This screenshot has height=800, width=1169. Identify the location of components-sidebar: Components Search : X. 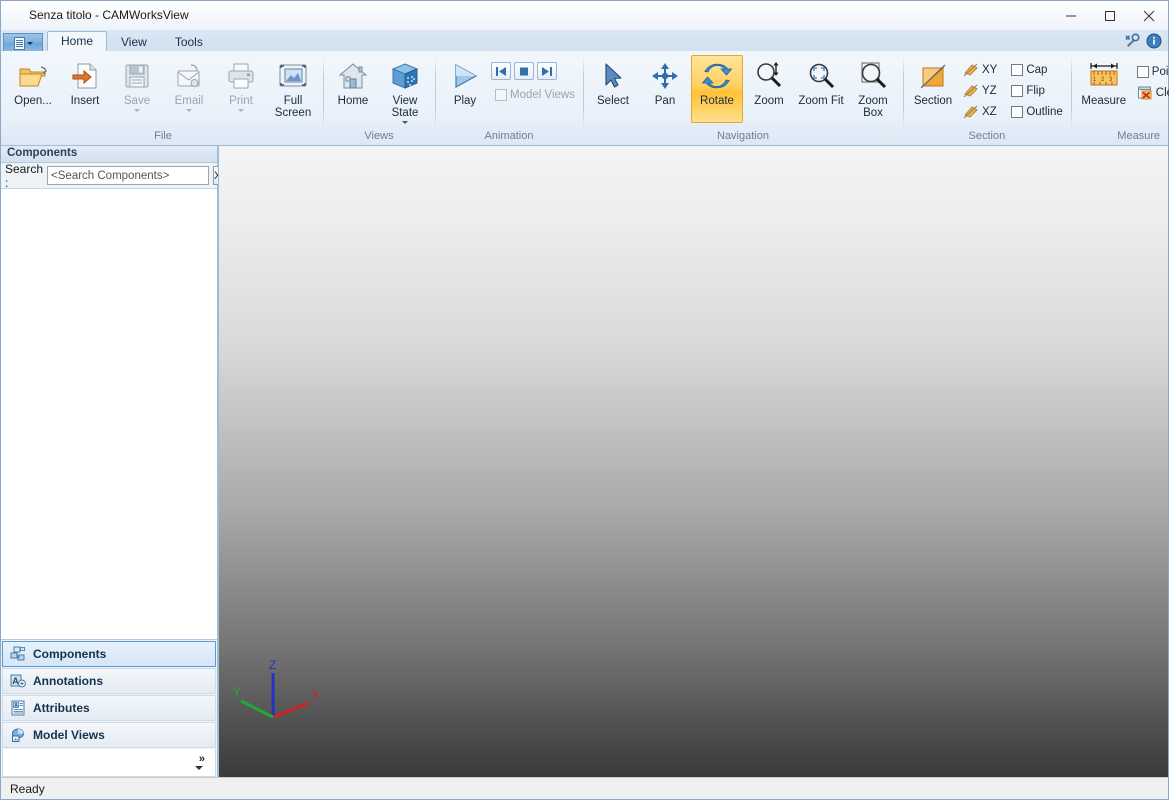
(112, 461).